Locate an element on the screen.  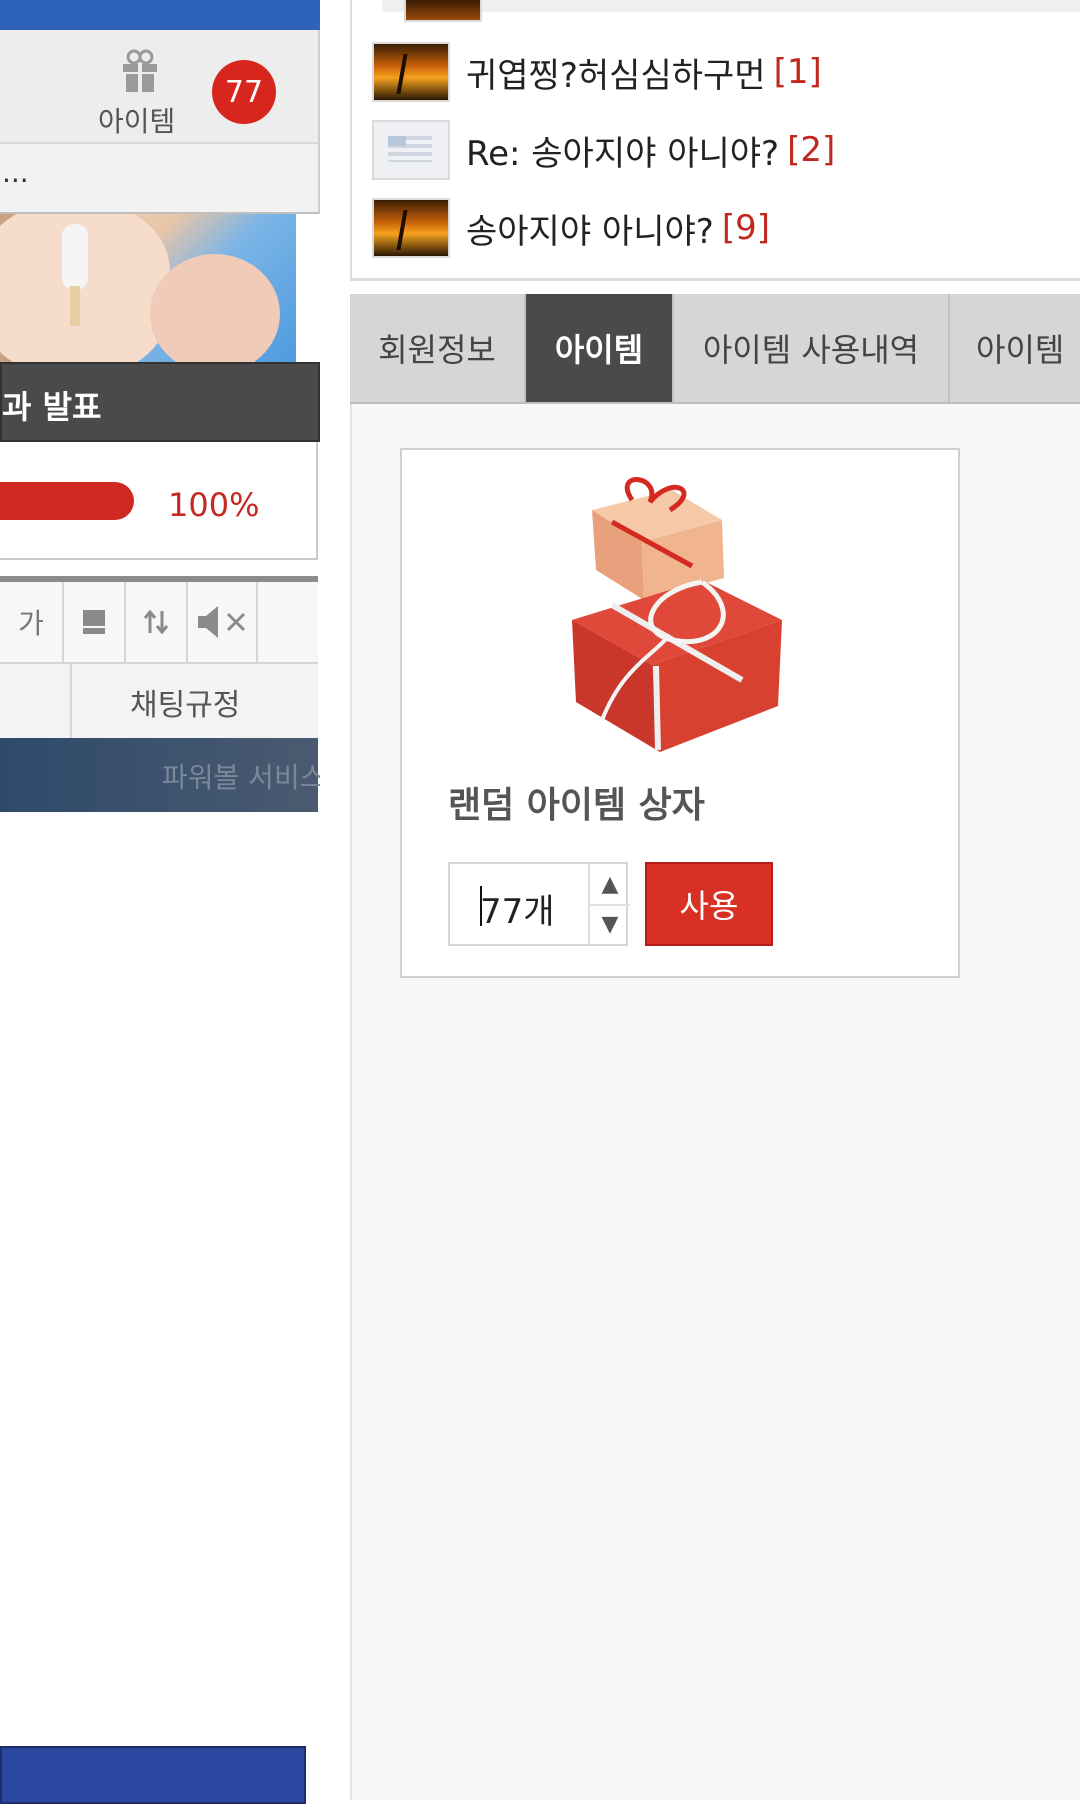
quantity-value: 77개 is located at coordinates (517, 908).